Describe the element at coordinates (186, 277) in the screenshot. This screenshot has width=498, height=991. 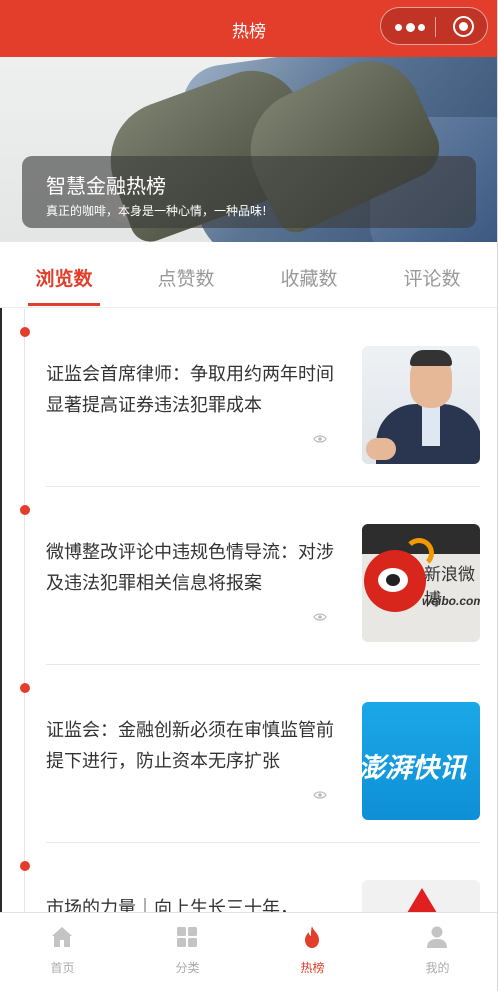
I see `tab-likes: 点赞数` at that location.